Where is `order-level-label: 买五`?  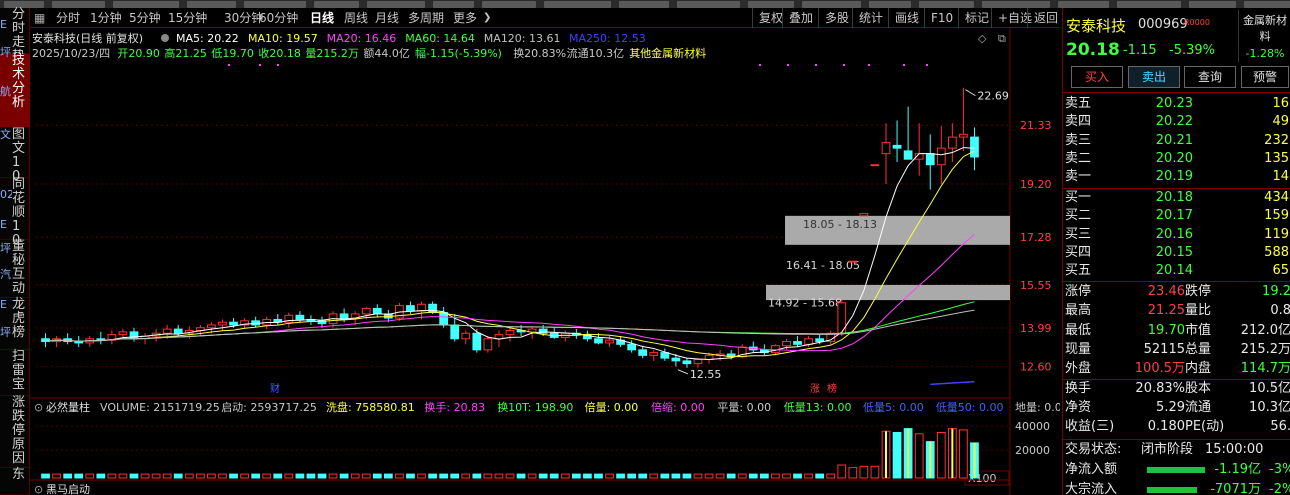
order-level-label: 买五 is located at coordinates (1078, 271).